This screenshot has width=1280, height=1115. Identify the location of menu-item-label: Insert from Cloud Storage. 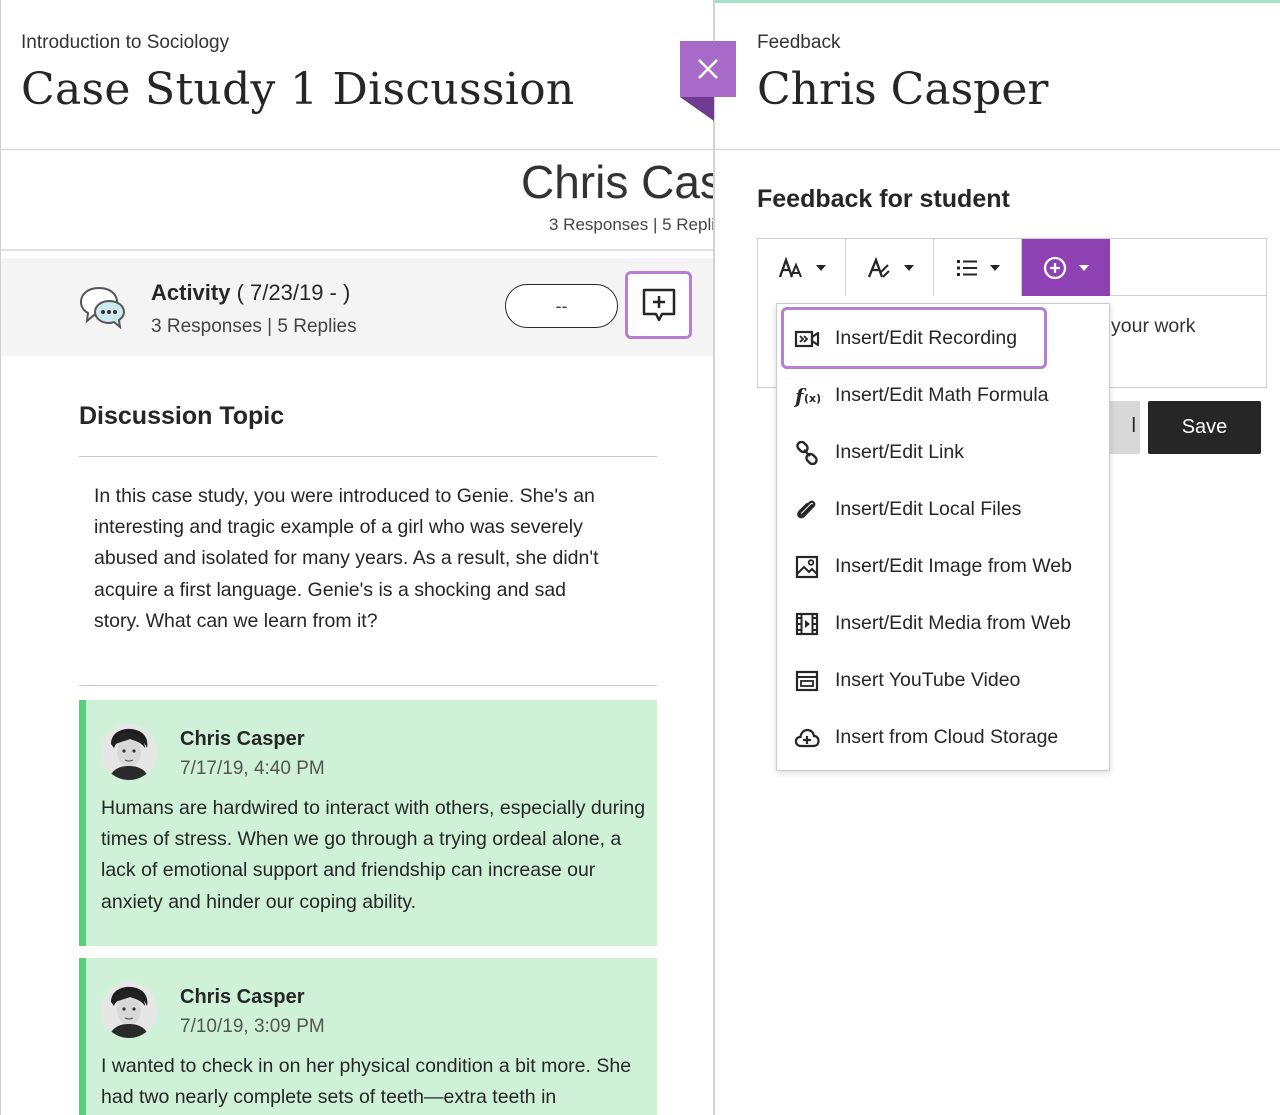
(947, 737).